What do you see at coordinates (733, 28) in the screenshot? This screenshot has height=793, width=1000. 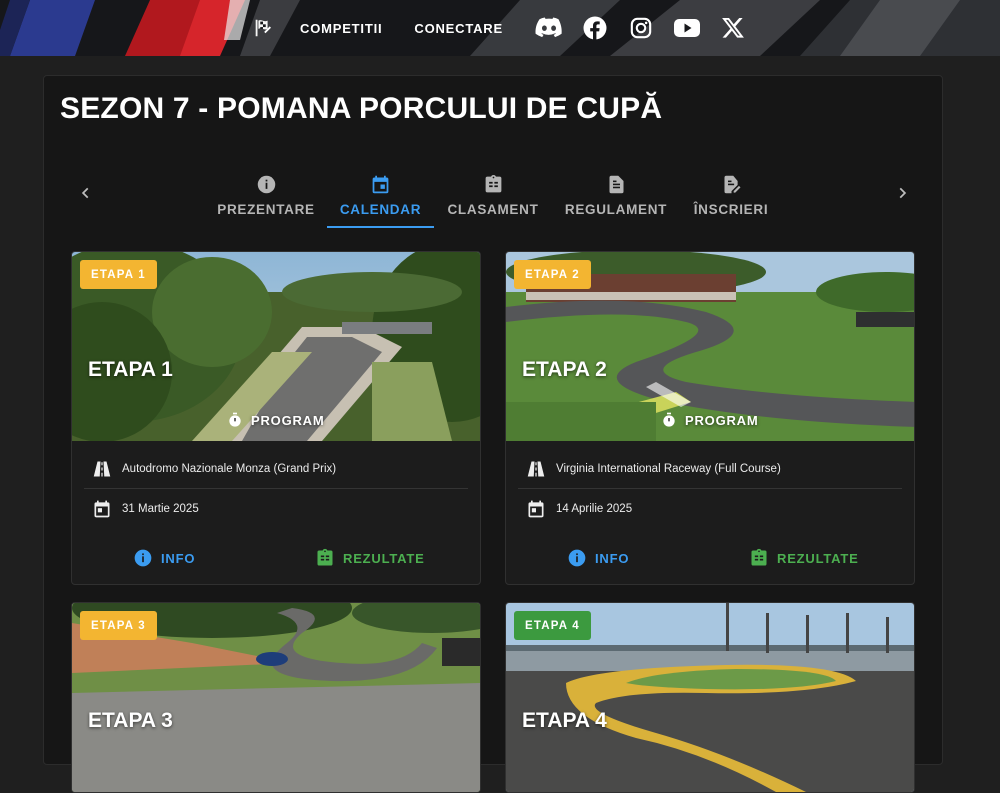 I see `x-icon` at bounding box center [733, 28].